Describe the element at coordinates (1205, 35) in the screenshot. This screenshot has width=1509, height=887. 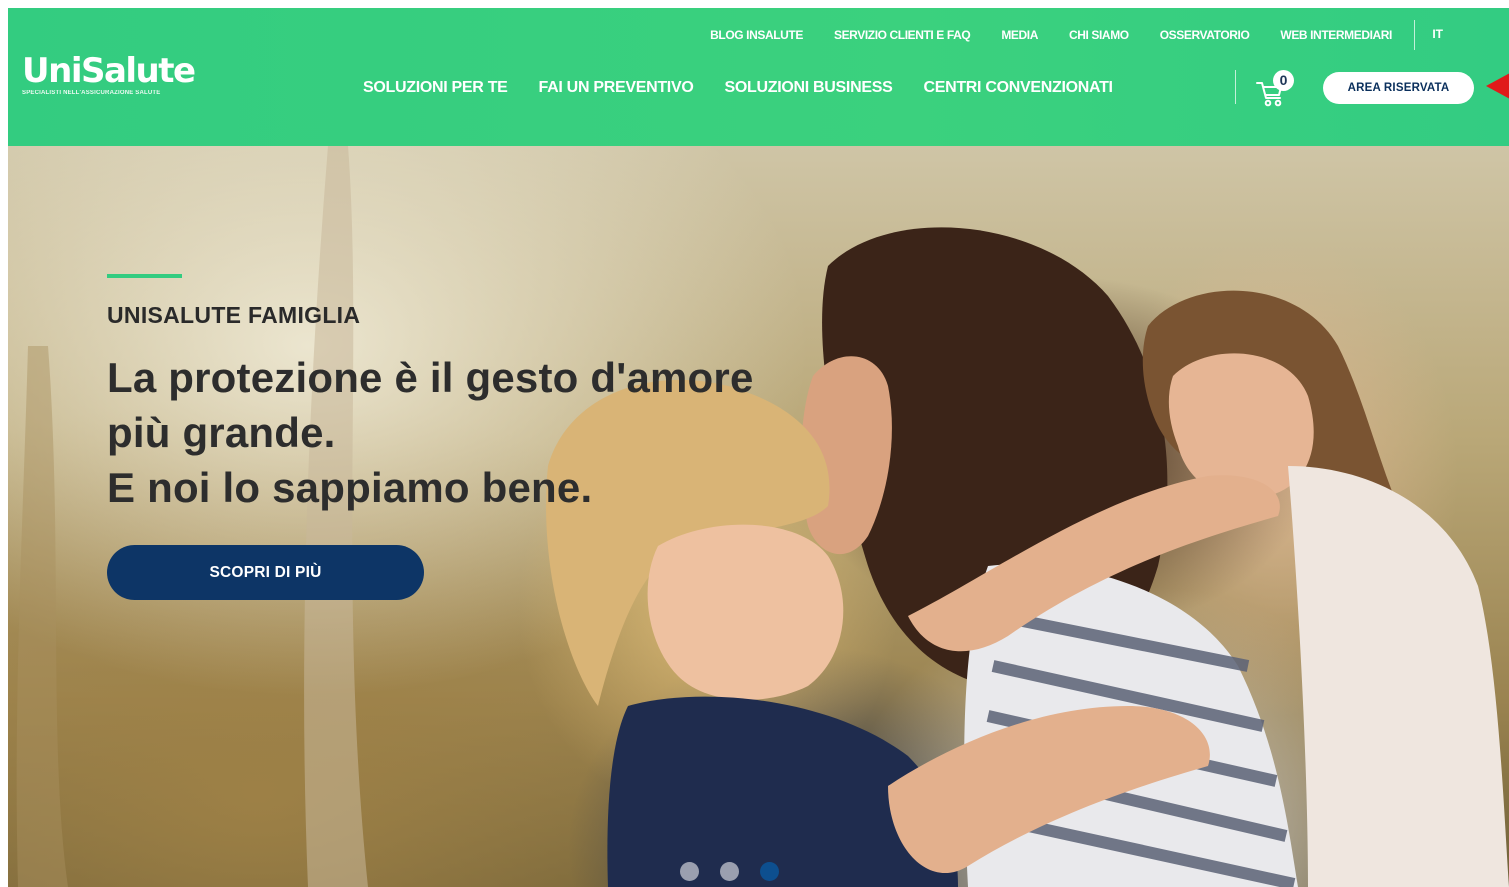
I see `top-nav-osservatorio: OSSERVATORIO` at that location.